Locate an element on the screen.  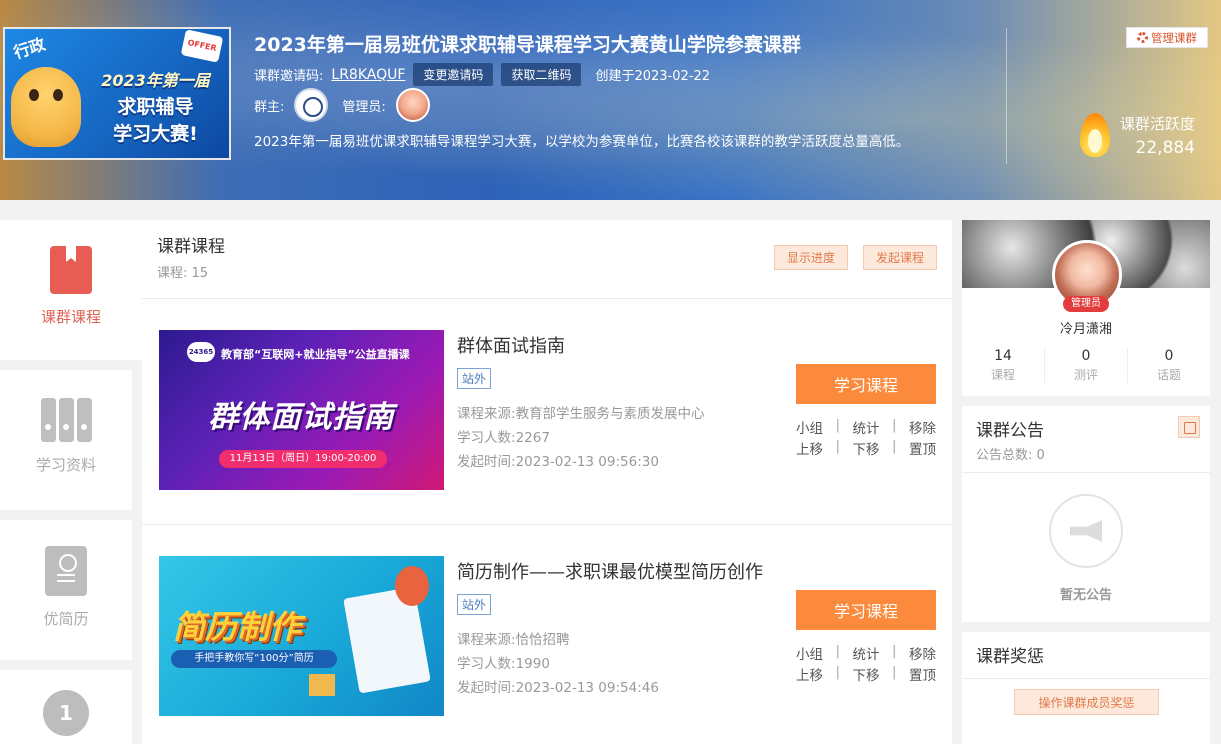
resume-icon is located at coordinates (66, 571).